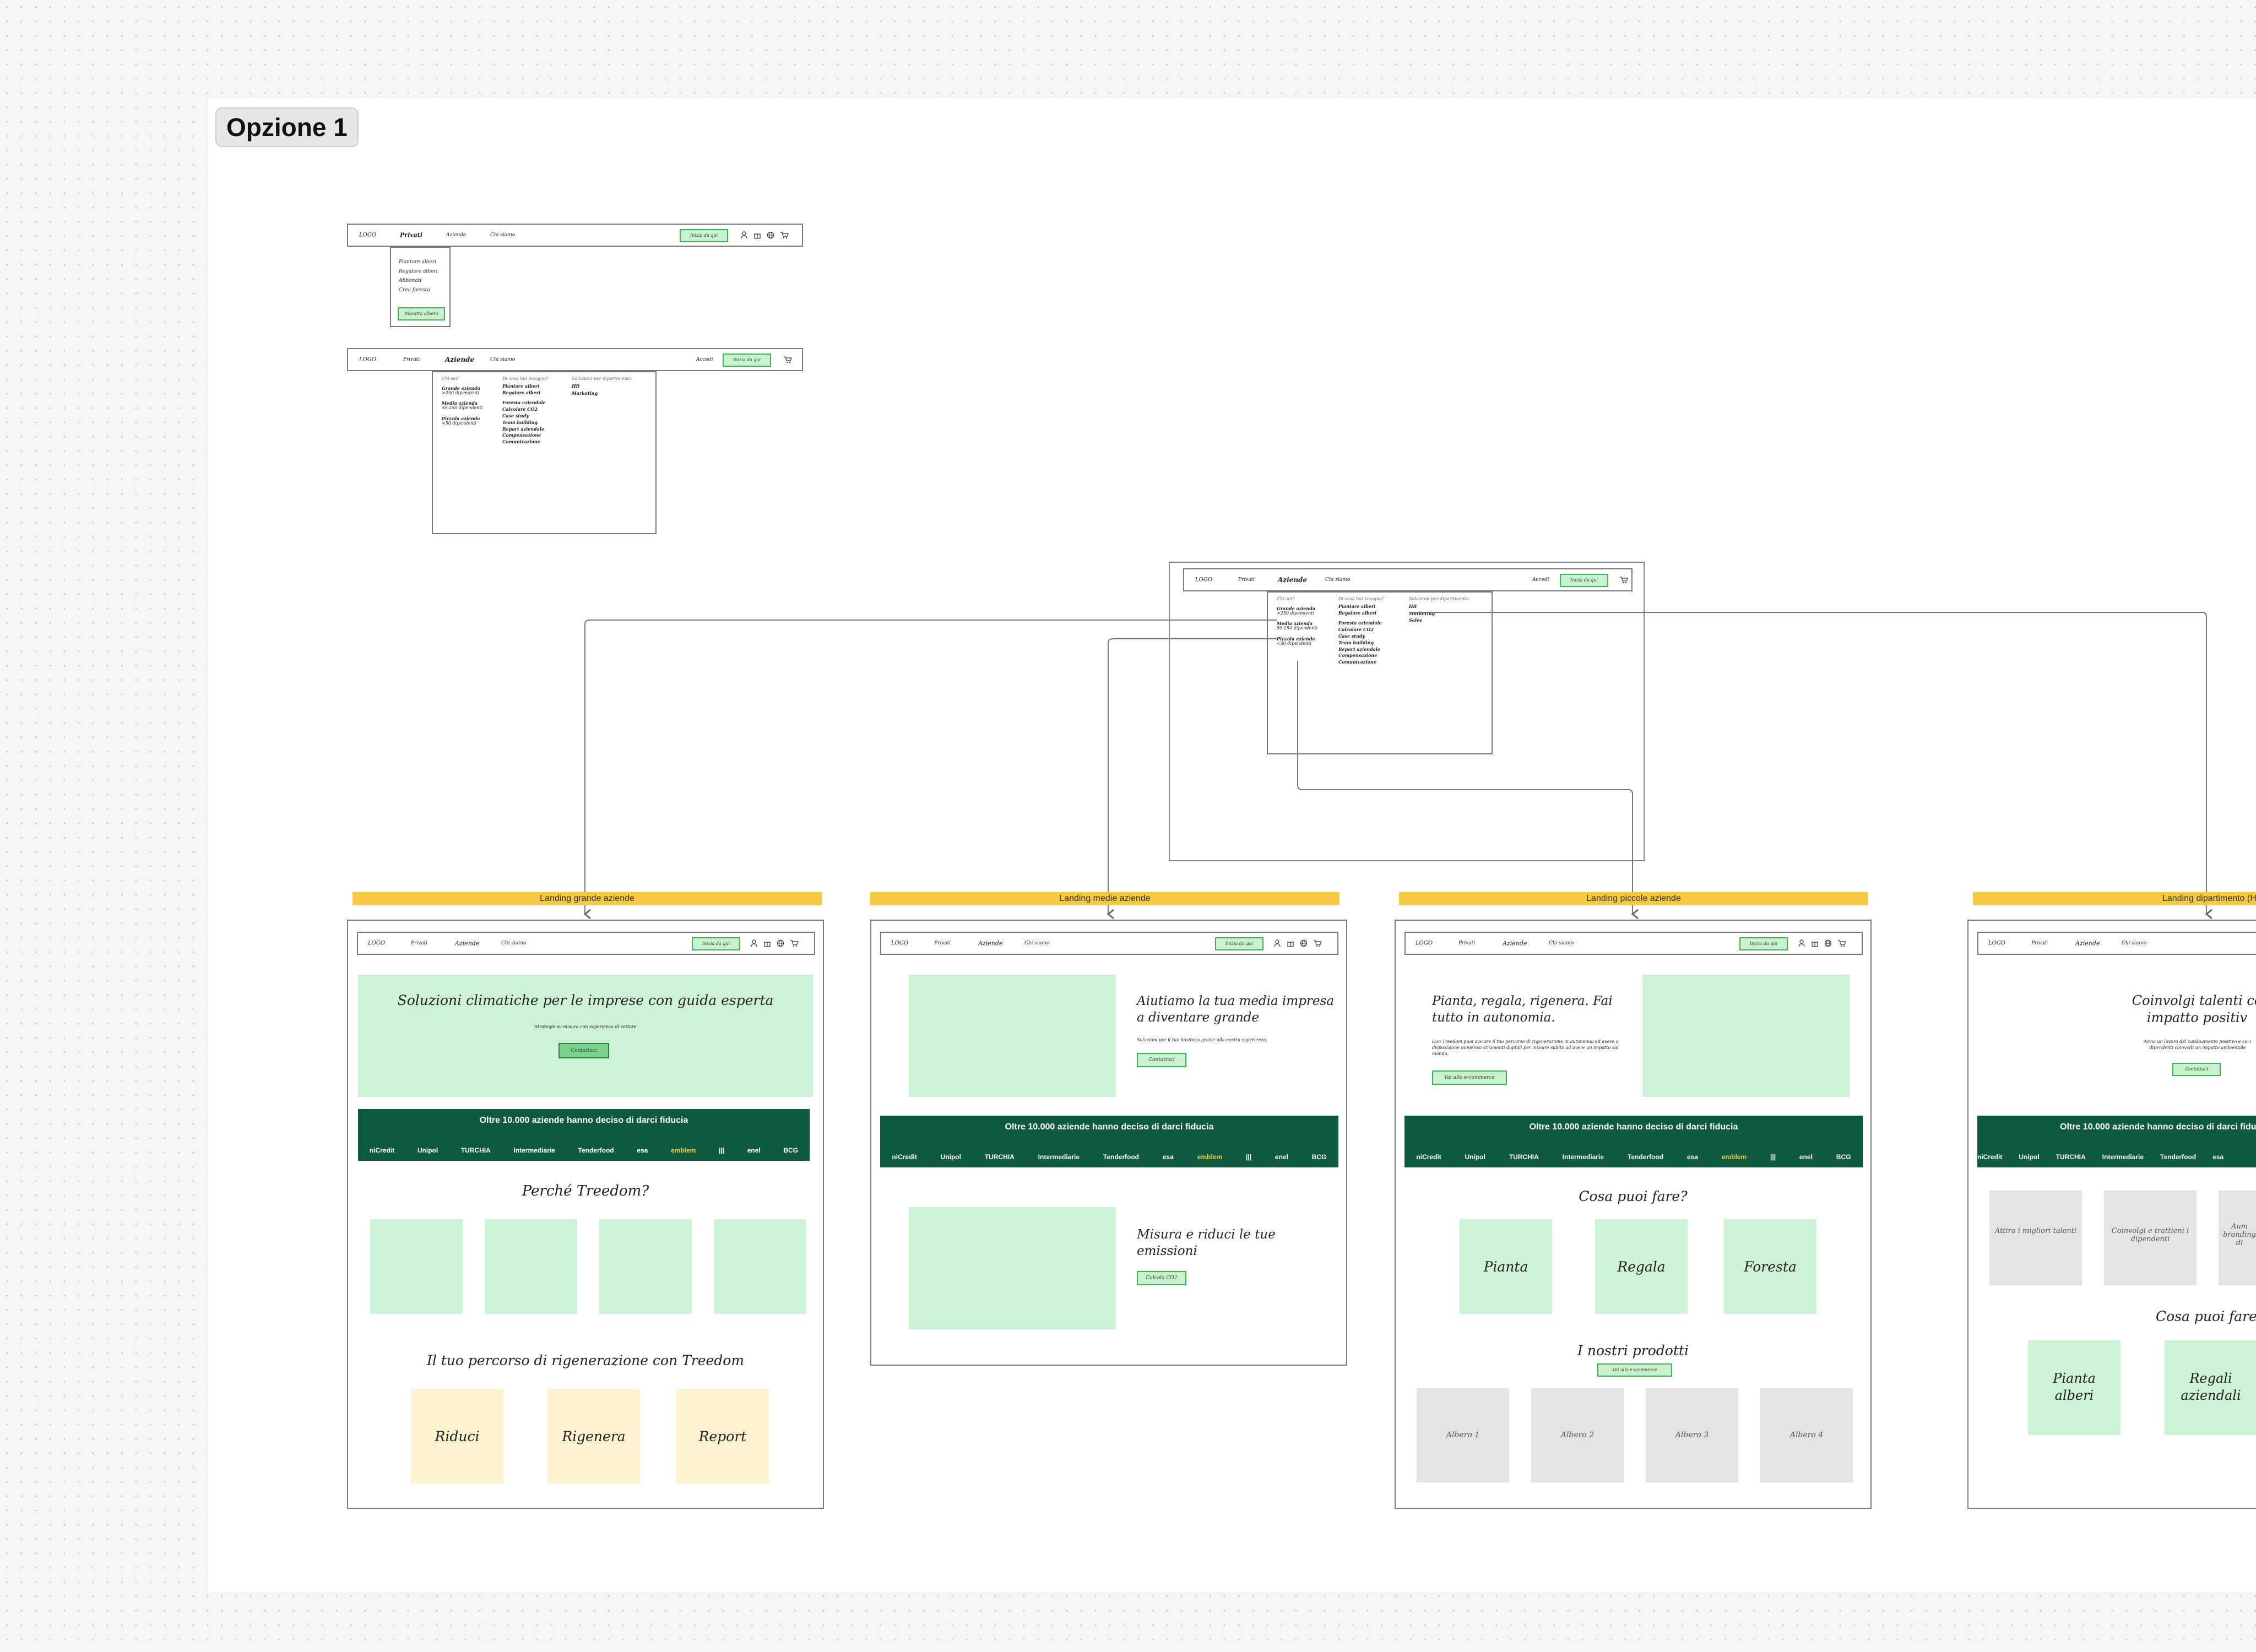 This screenshot has width=2256, height=1652. Describe the element at coordinates (2150, 1238) in the screenshot. I see `hr-benefit-card: Coinvolgi e trattieni i dipendenti` at that location.